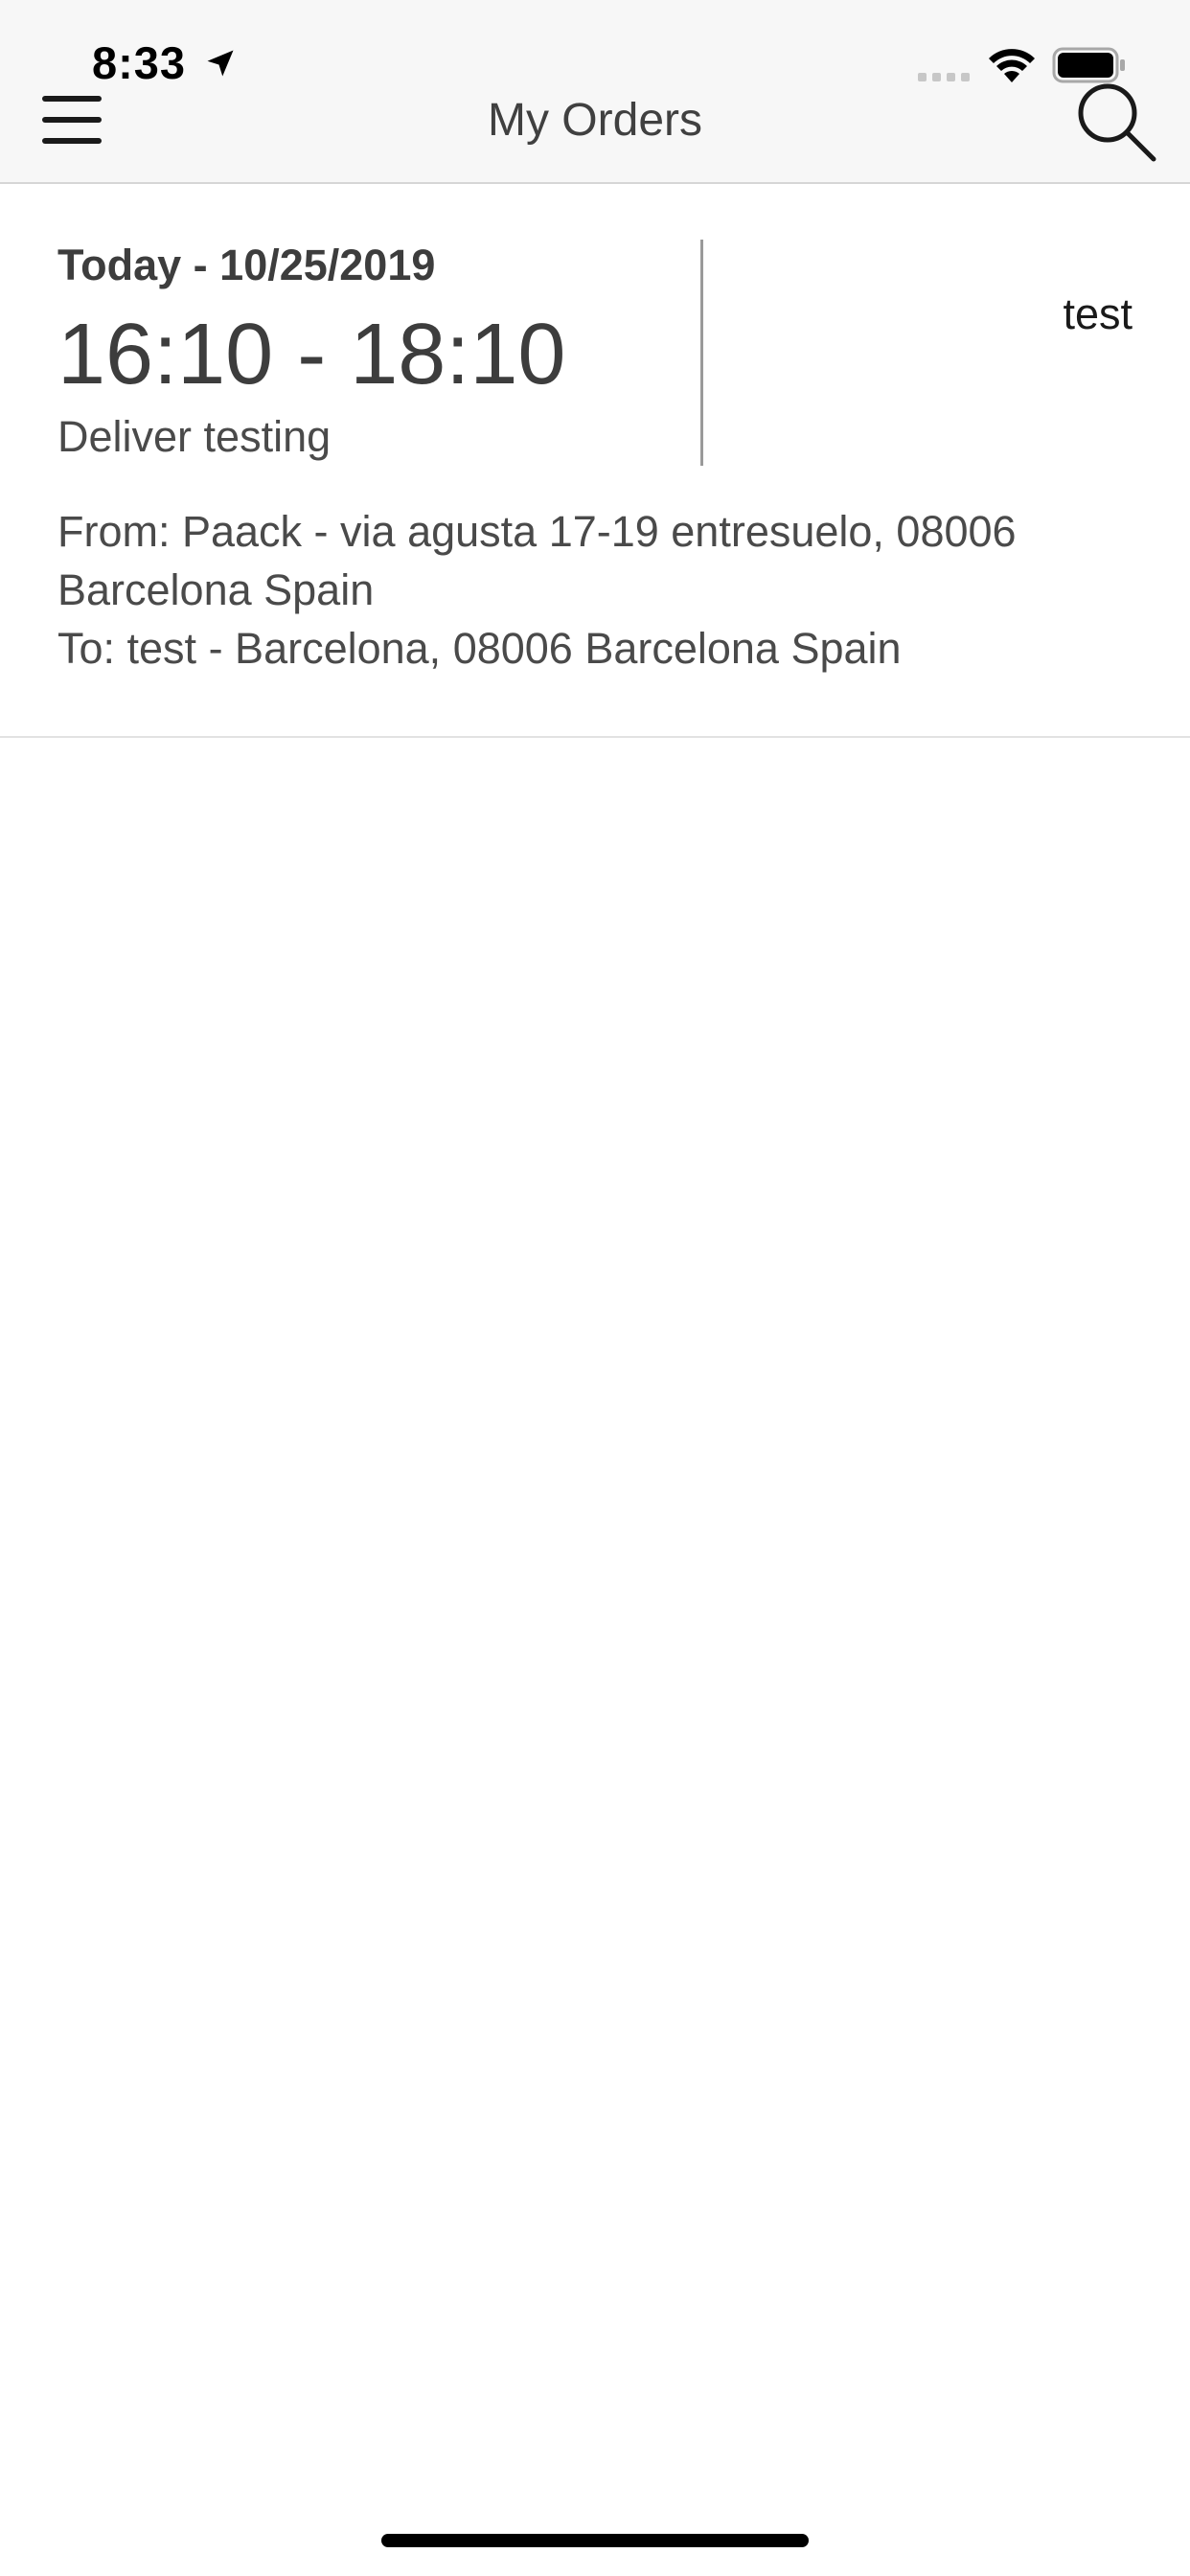 The width and height of the screenshot is (1190, 2576). I want to click on navigation-header: 8:33 My Orders, so click(595, 92).